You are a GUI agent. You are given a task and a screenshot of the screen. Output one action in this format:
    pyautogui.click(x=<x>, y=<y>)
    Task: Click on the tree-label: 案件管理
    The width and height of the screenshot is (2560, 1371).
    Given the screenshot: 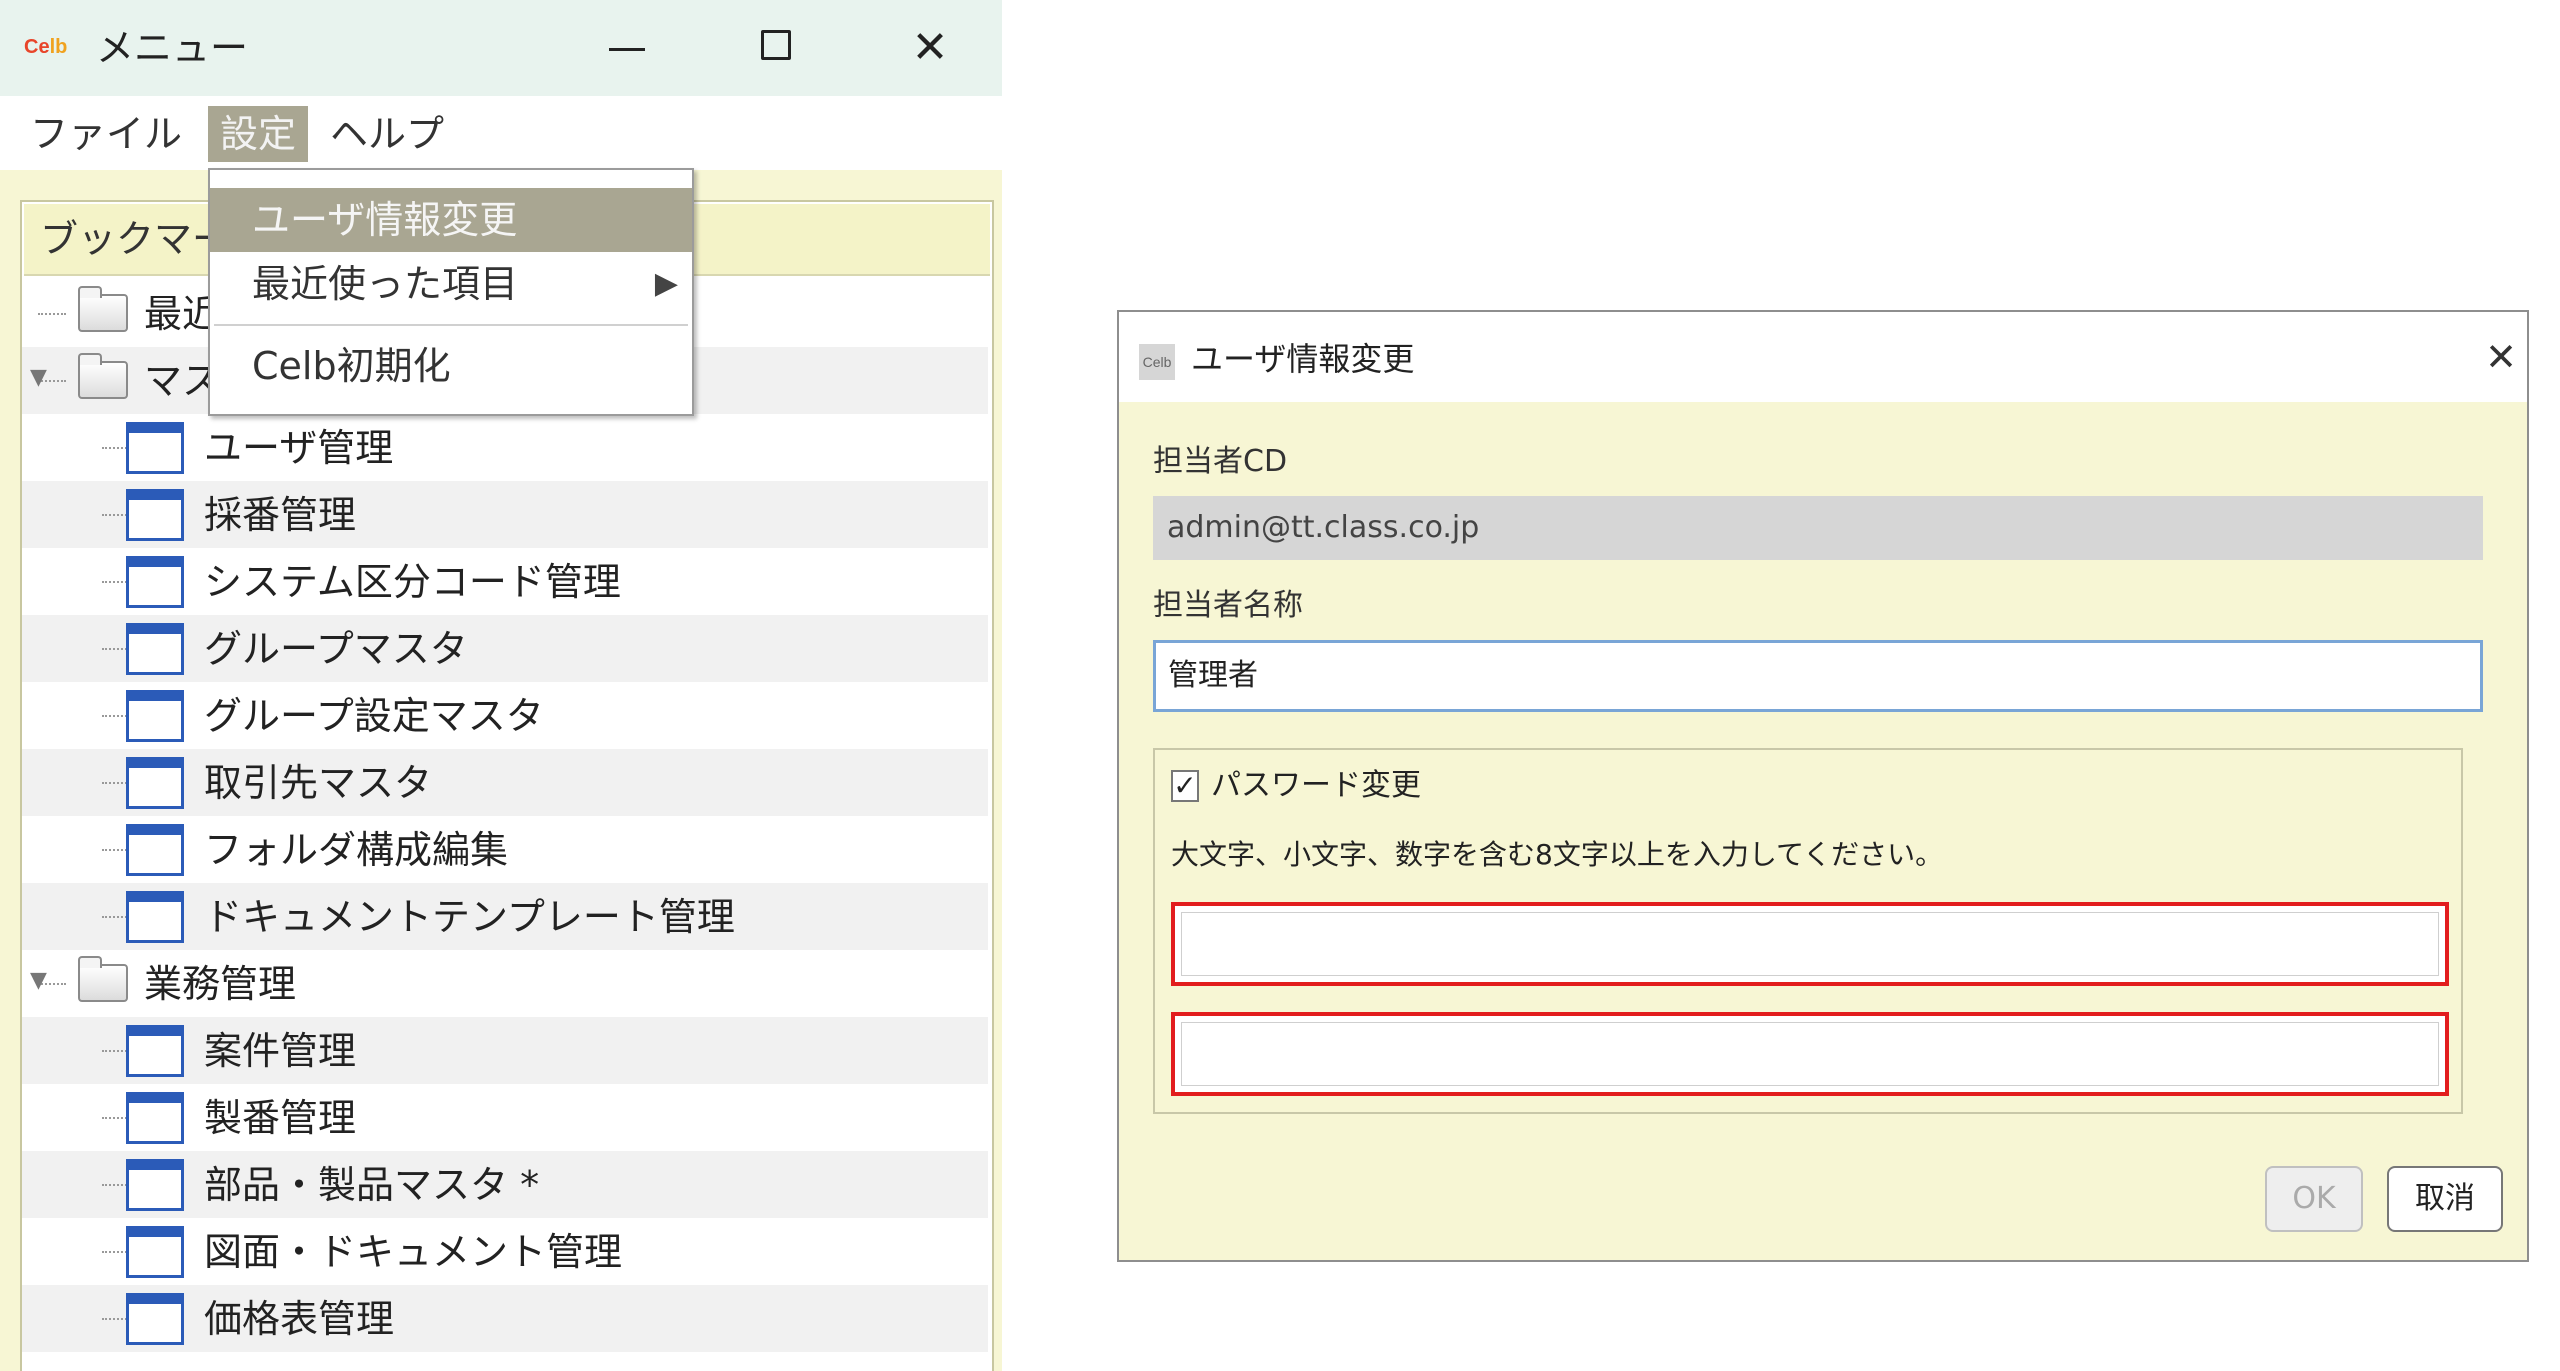 What is the action you would take?
    pyautogui.click(x=280, y=1051)
    